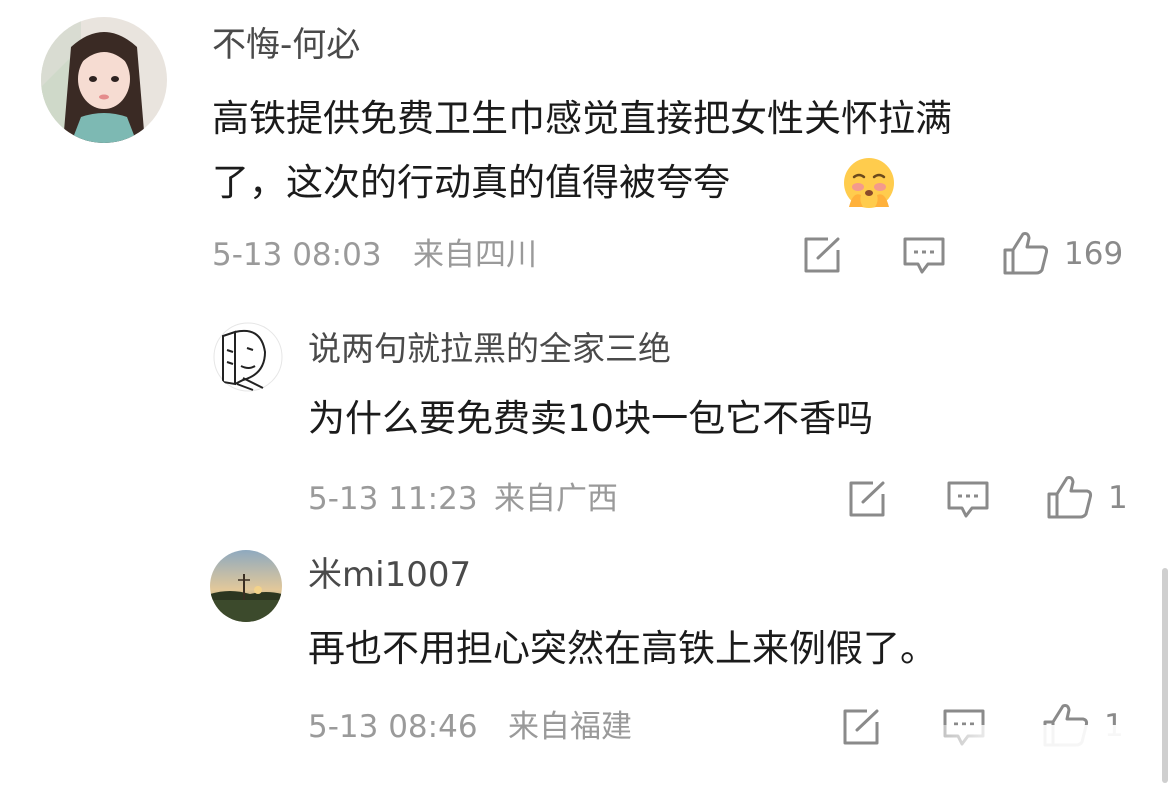 Image resolution: width=1170 pixels, height=785 pixels. I want to click on comment-location: 来自广西, so click(556, 499).